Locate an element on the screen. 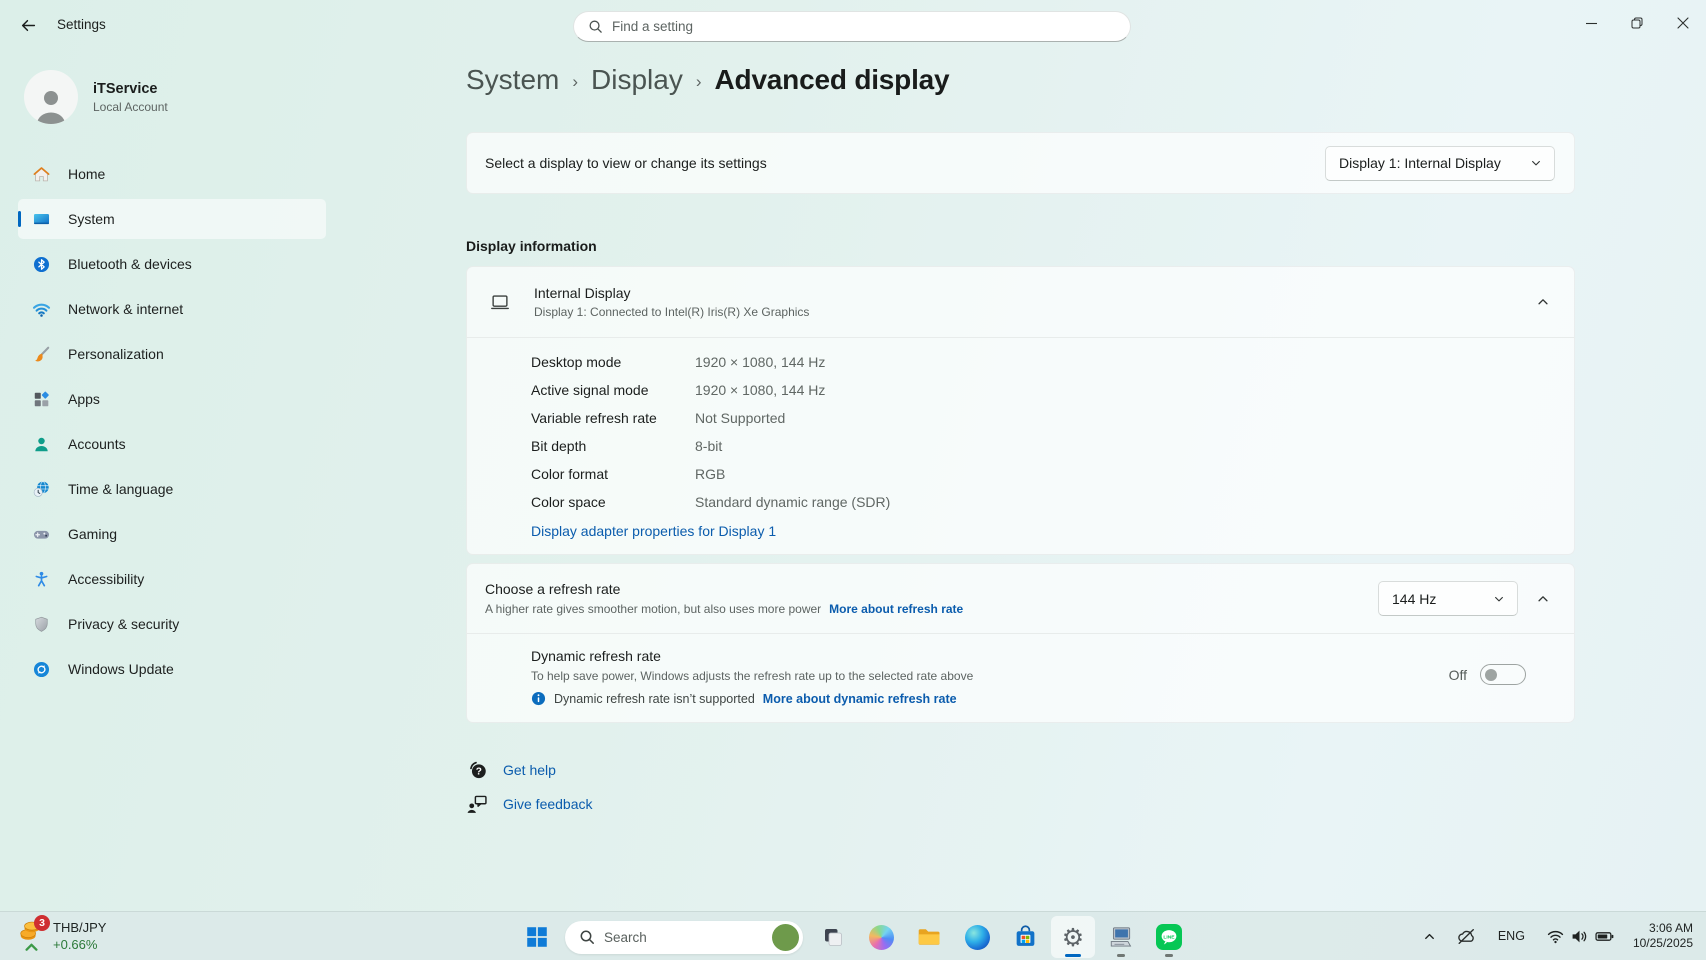  svg-text: LINE is located at coordinates (1169, 937).